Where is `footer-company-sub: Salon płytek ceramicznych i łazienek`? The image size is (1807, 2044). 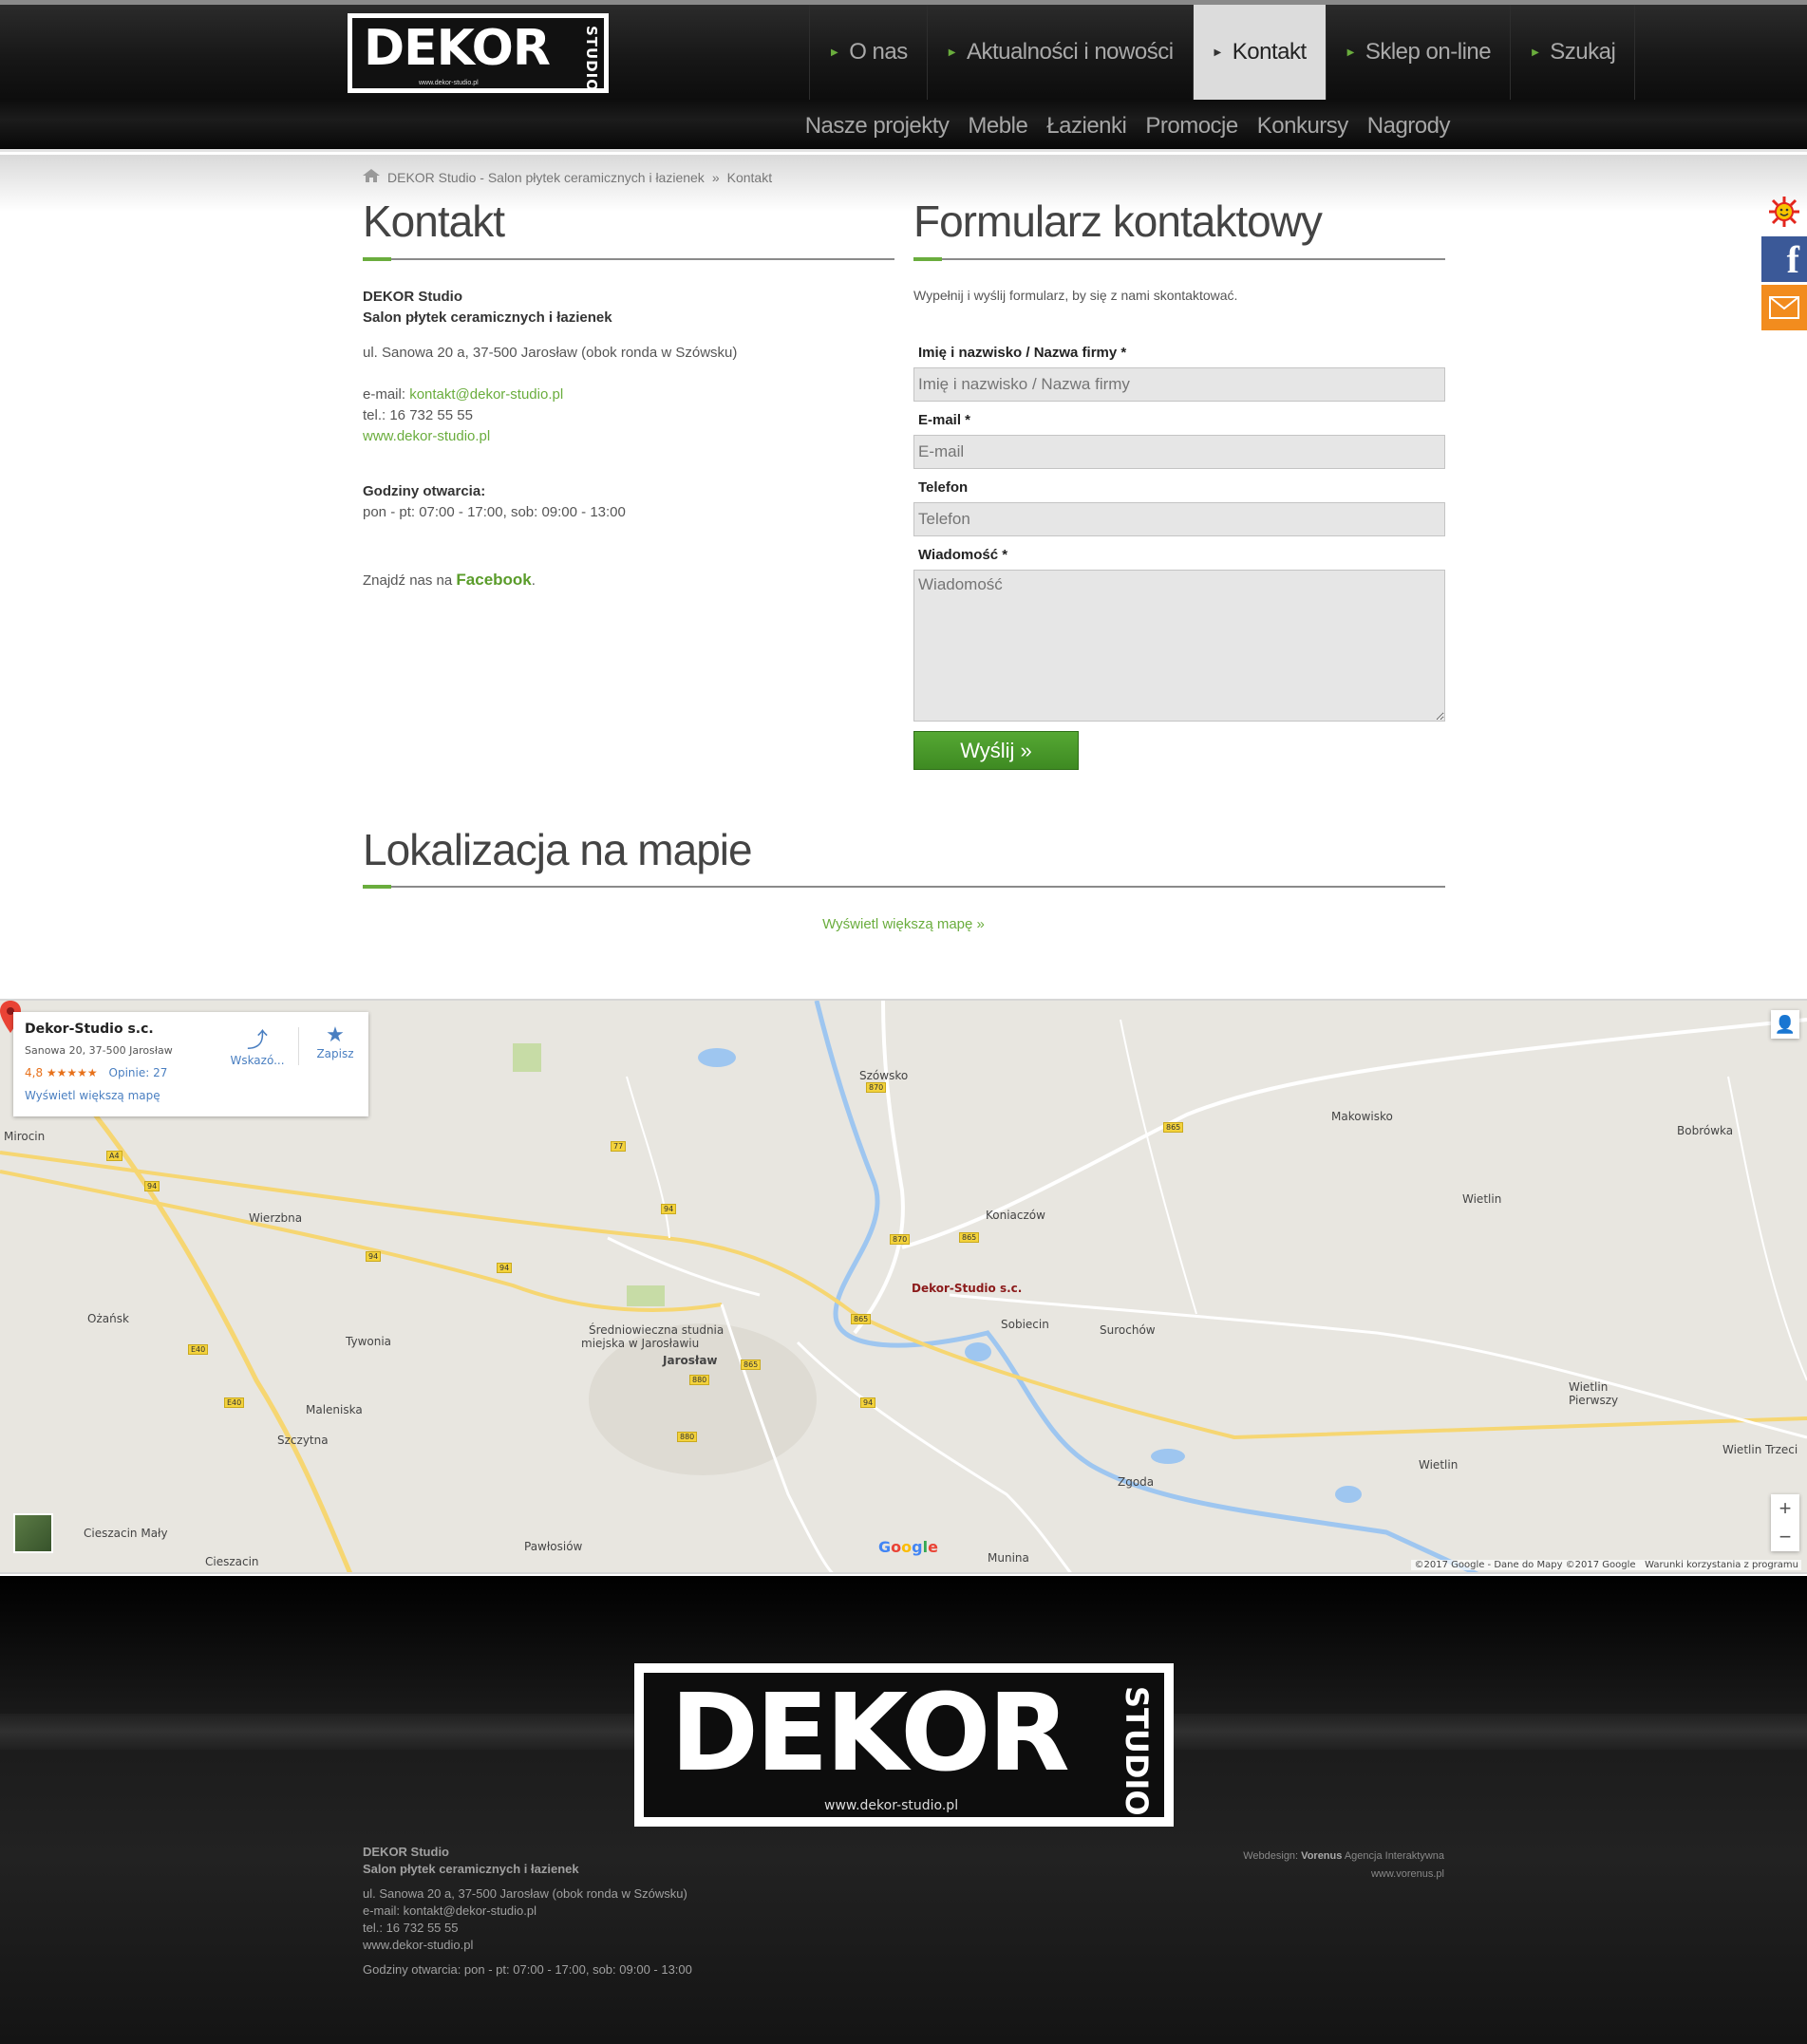
footer-company-sub: Salon płytek ceramicznych i łazienek is located at coordinates (471, 1869).